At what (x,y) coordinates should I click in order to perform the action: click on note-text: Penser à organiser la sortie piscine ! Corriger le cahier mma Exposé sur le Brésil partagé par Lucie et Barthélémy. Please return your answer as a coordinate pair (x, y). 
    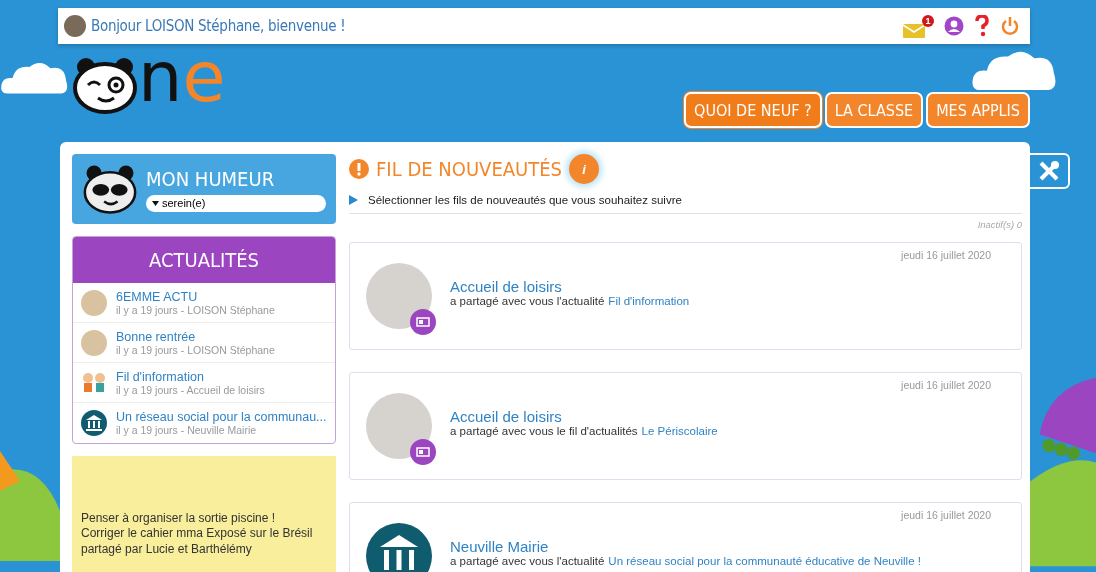
    Looking at the image, I should click on (197, 534).